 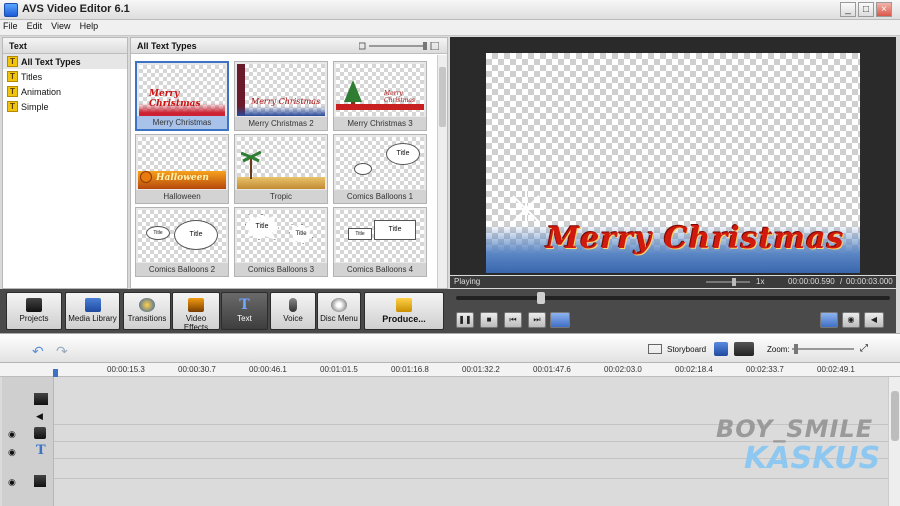 I want to click on menu-file: File, so click(x=10, y=26).